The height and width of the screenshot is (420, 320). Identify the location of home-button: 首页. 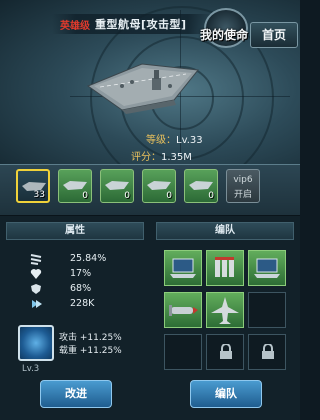
(274, 35).